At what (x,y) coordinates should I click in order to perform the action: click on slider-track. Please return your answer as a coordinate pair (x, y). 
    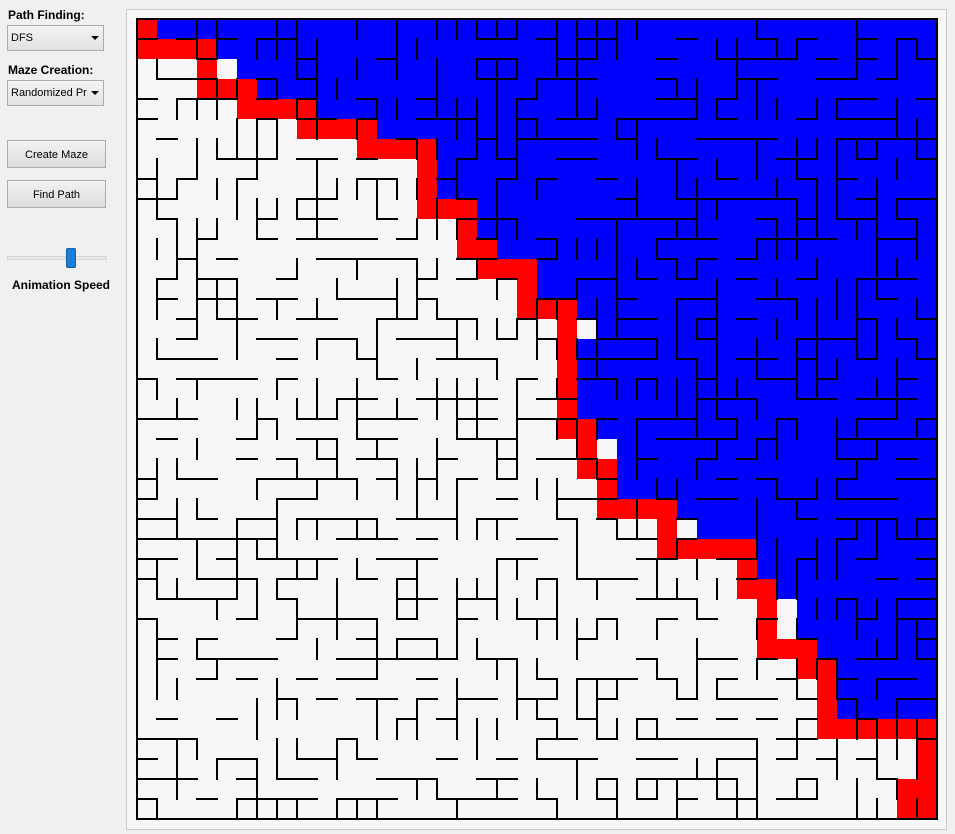
    Looking at the image, I should click on (57, 258).